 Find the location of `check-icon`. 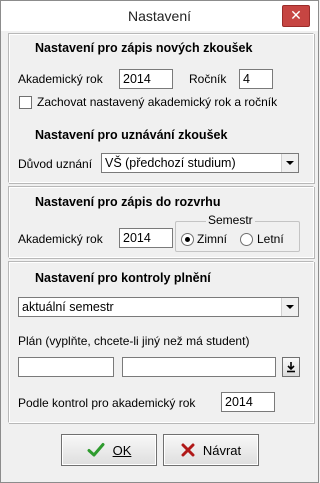

check-icon is located at coordinates (96, 450).